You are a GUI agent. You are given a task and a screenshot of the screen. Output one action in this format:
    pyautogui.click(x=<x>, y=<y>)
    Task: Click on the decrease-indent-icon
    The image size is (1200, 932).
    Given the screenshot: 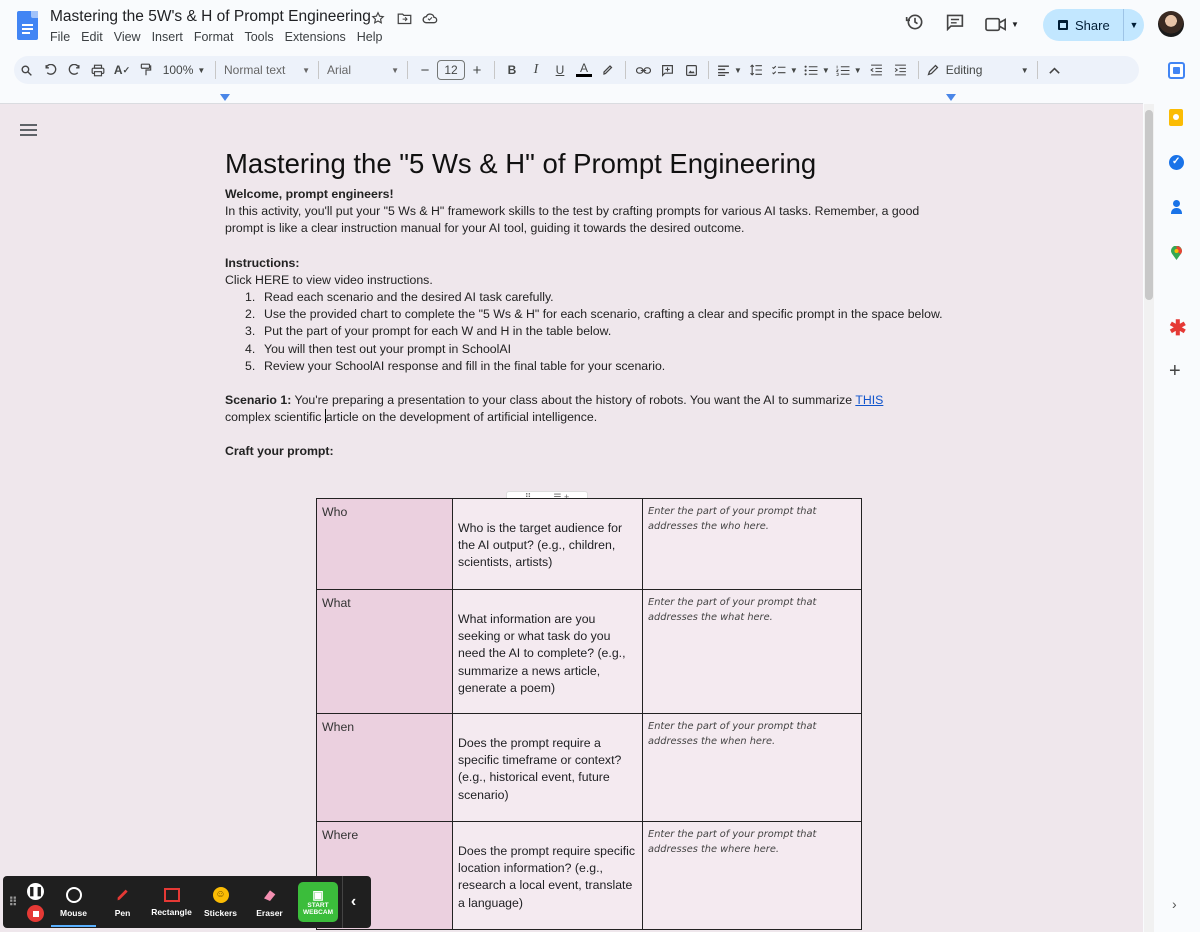 What is the action you would take?
    pyautogui.click(x=877, y=70)
    